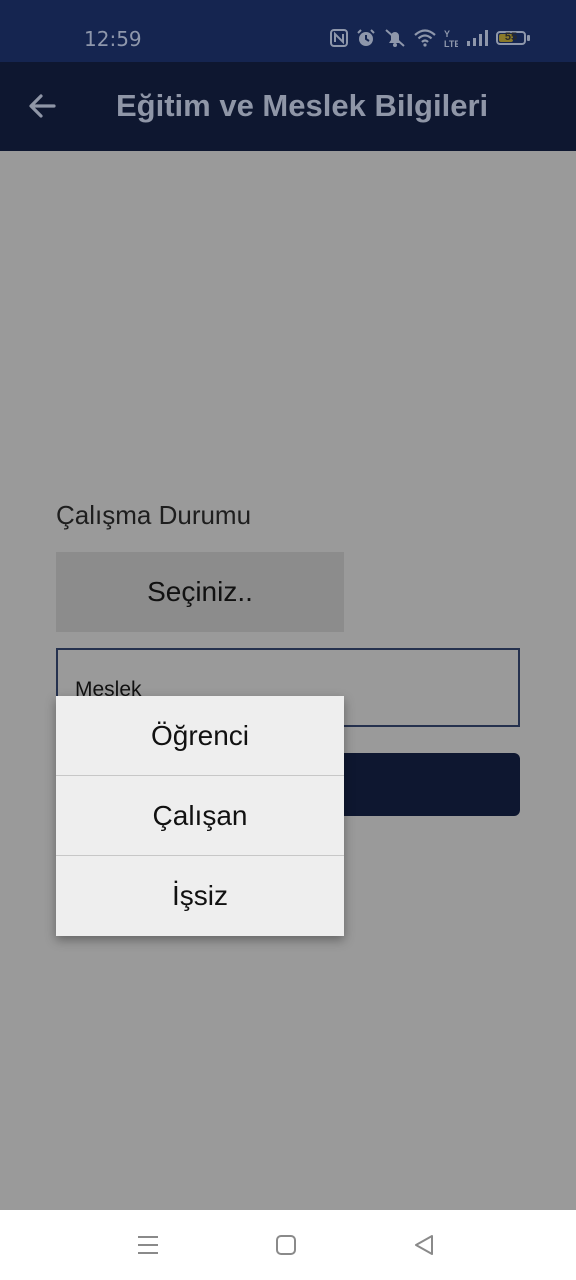 This screenshot has height=1280, width=576. I want to click on nav-back-button, so click(424, 1245).